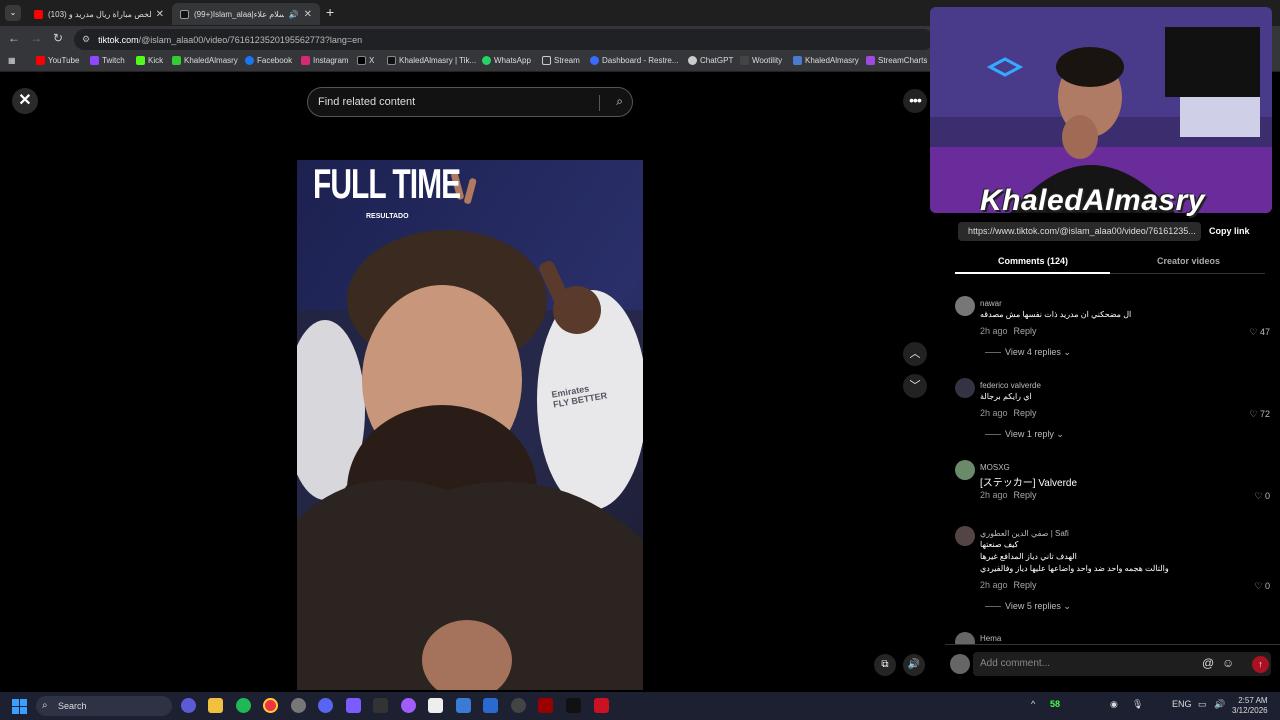 Image resolution: width=1280 pixels, height=720 pixels. What do you see at coordinates (1067, 352) in the screenshot?
I see `chevron-down-icon: ⌄` at bounding box center [1067, 352].